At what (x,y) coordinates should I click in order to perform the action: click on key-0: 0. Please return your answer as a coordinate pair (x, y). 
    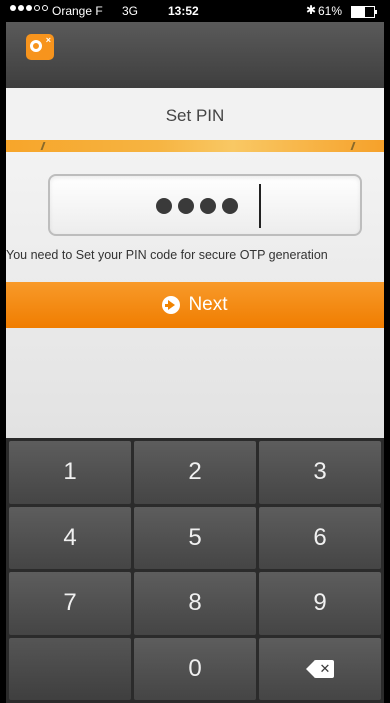
    Looking at the image, I should click on (195, 668).